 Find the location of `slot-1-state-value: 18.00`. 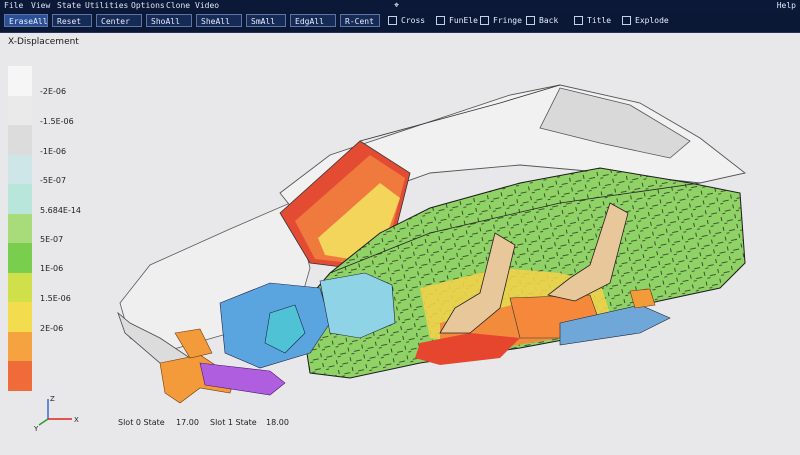

slot-1-state-value: 18.00 is located at coordinates (277, 422).